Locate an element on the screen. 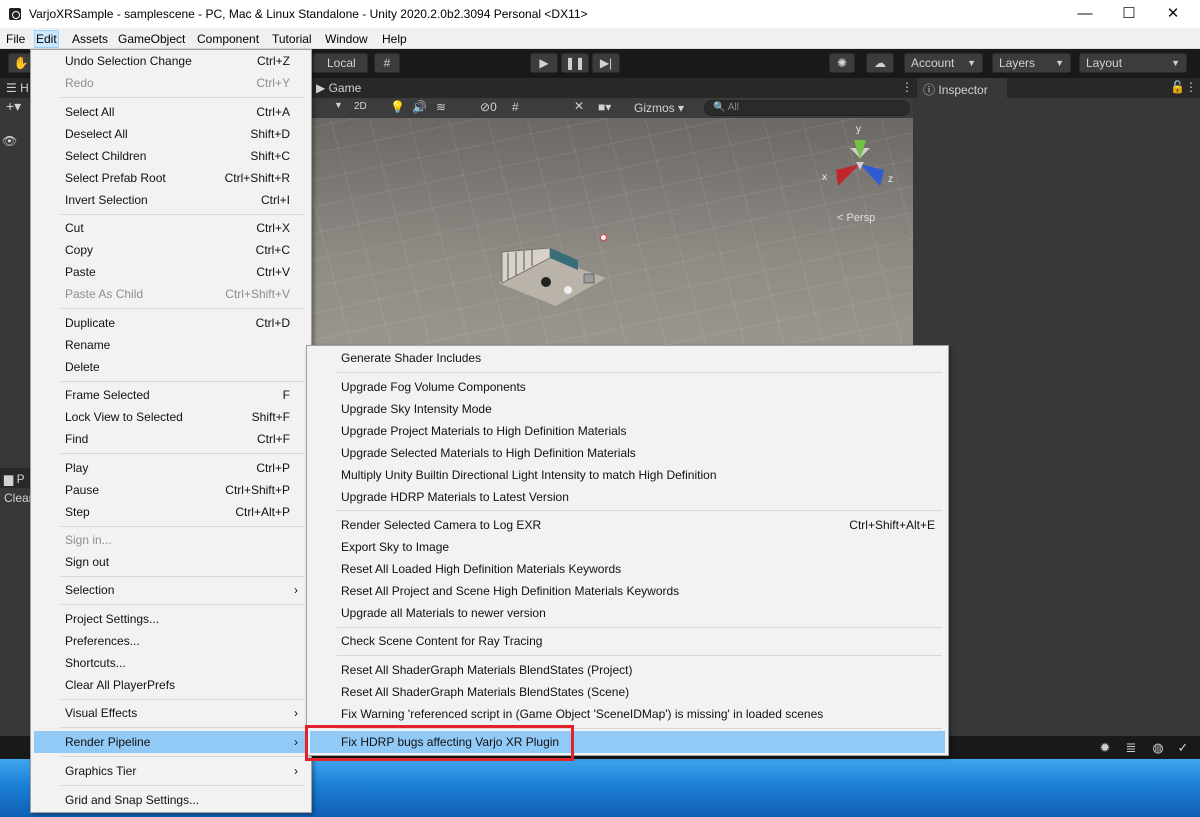 This screenshot has height=817, width=1200. menu-item-upgrade-hdrp-materials: Upgrade HDRP Materials to Latest Version is located at coordinates (627, 497).